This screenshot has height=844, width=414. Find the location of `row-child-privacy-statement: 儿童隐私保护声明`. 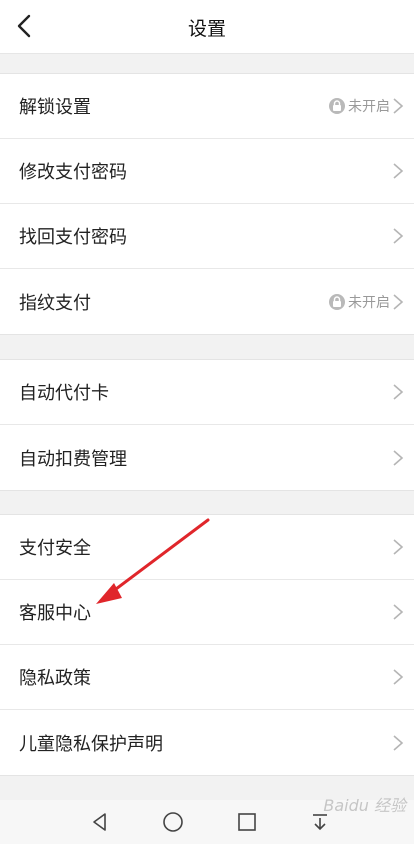

row-child-privacy-statement: 儿童隐私保护声明 is located at coordinates (207, 742).